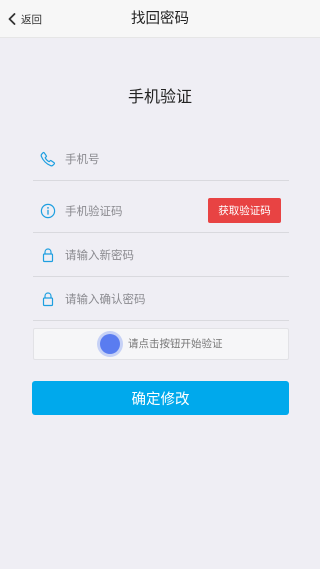 Image resolution: width=320 pixels, height=569 pixels. Describe the element at coordinates (48, 159) in the screenshot. I see `phone-icon` at that location.